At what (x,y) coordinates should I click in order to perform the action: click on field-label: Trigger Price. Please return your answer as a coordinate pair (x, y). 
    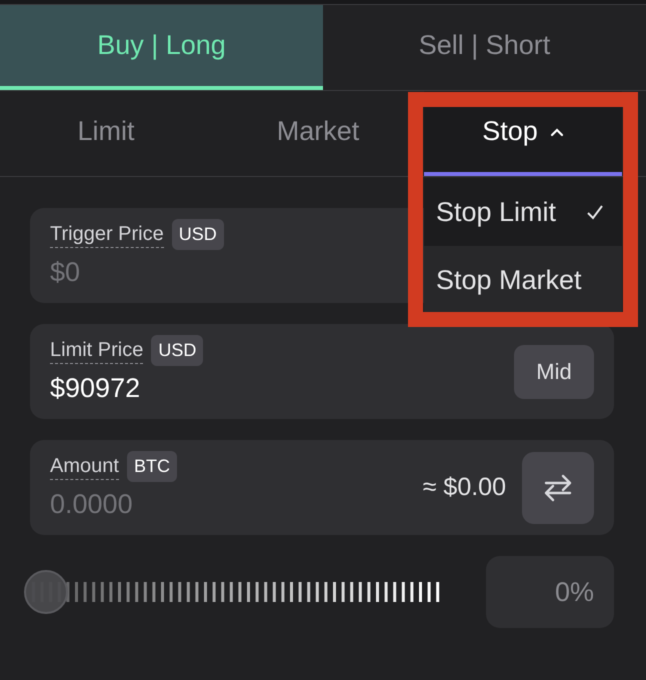
    Looking at the image, I should click on (107, 234).